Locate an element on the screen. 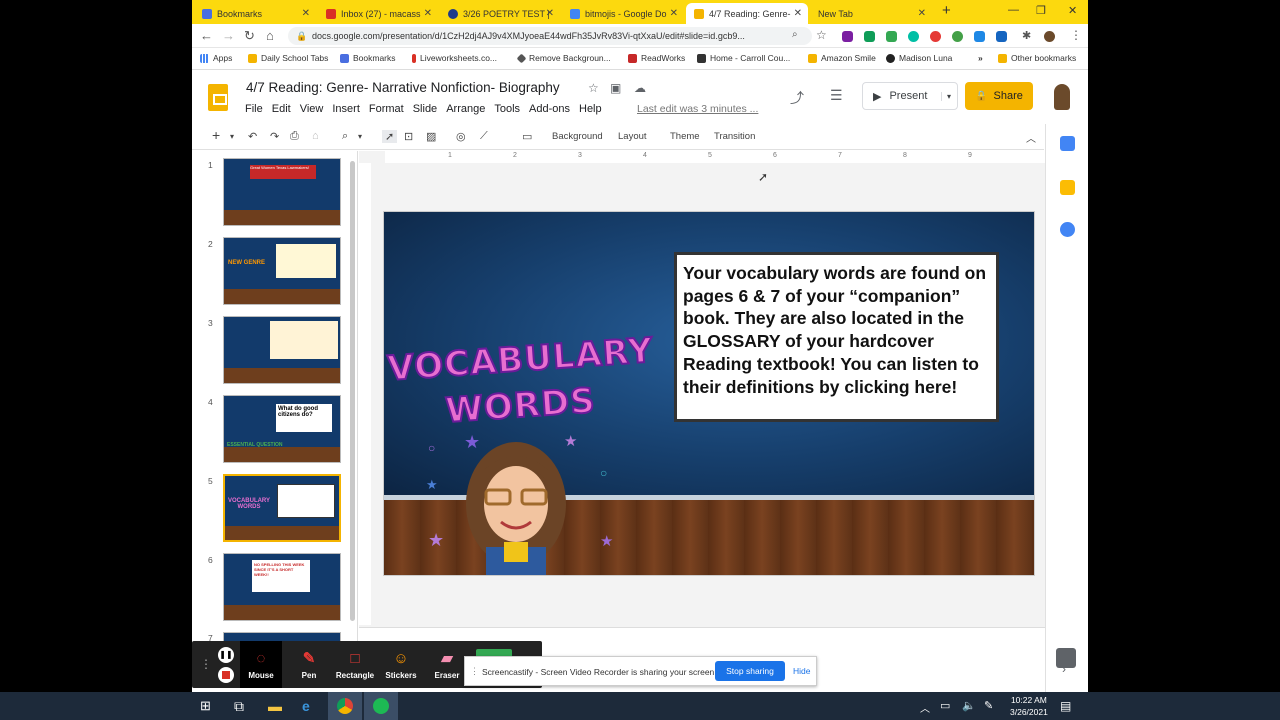 This screenshot has height=720, width=1280. bookmark-apps: Apps is located at coordinates (216, 58).